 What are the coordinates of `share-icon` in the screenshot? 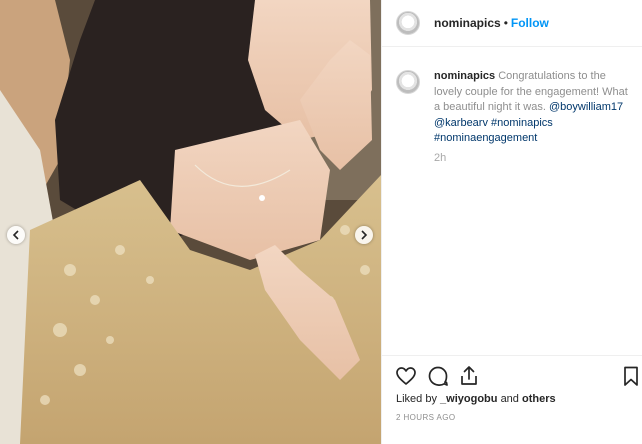 It's located at (469, 376).